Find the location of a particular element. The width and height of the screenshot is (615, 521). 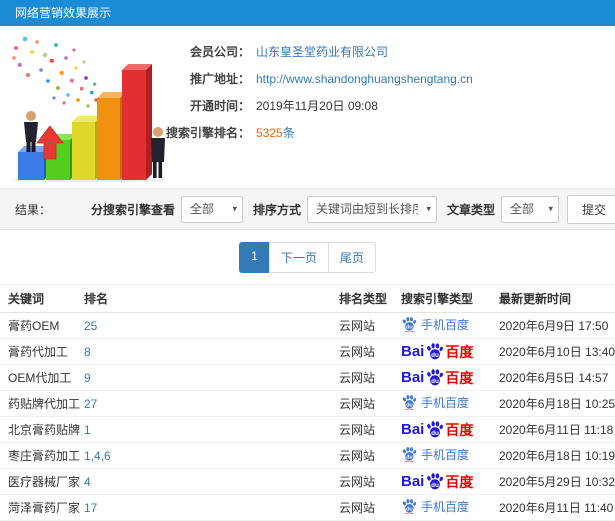

engine-select-wrap: 全部 is located at coordinates (211, 209).